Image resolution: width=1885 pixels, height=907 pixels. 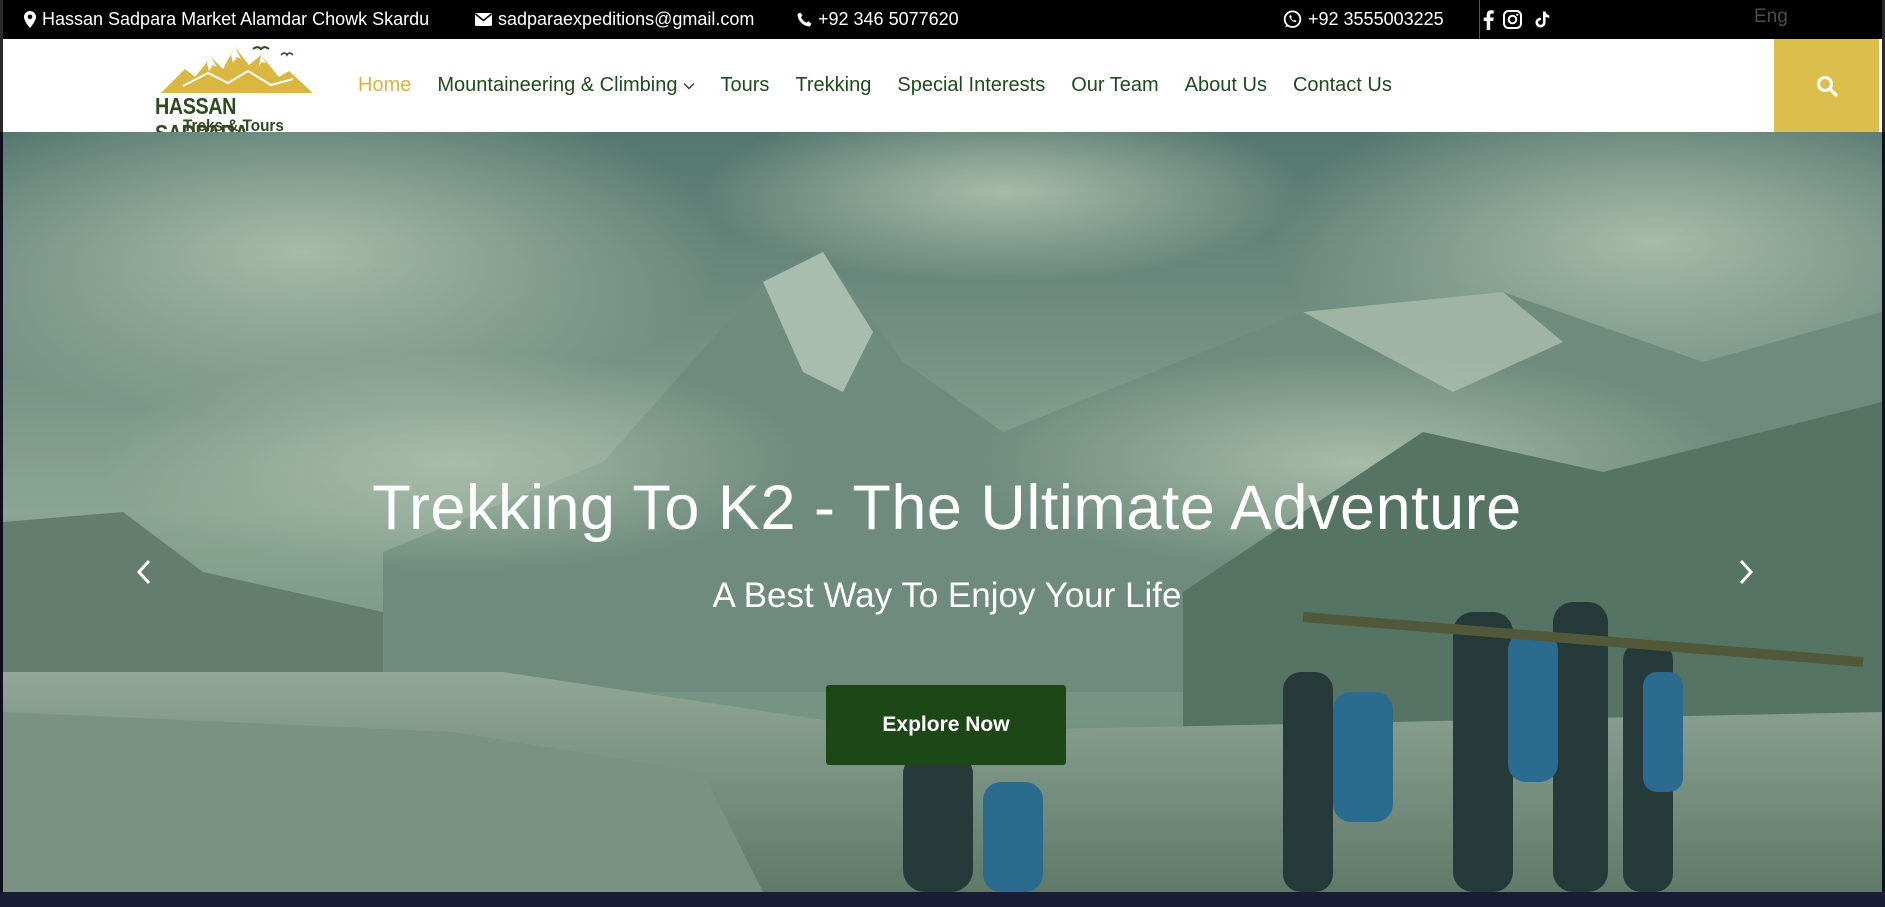 What do you see at coordinates (1512, 19) in the screenshot?
I see `instagram-icon` at bounding box center [1512, 19].